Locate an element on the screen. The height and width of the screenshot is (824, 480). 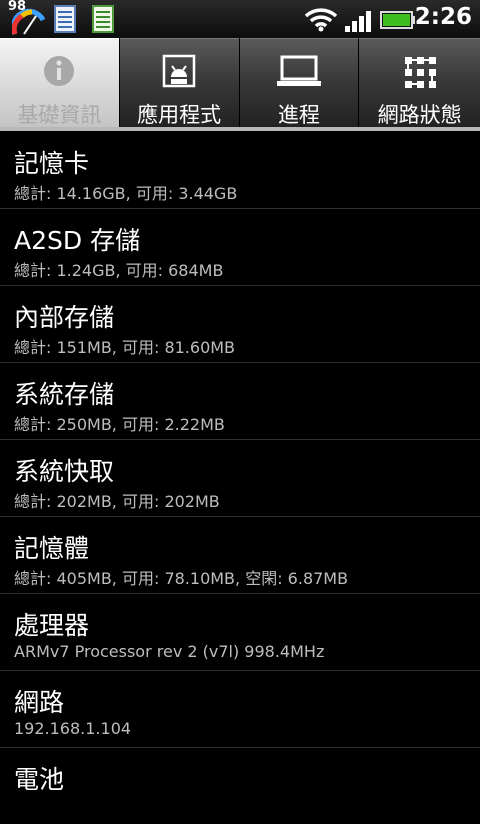
item-title: A2SD 存儲 is located at coordinates (77, 240).